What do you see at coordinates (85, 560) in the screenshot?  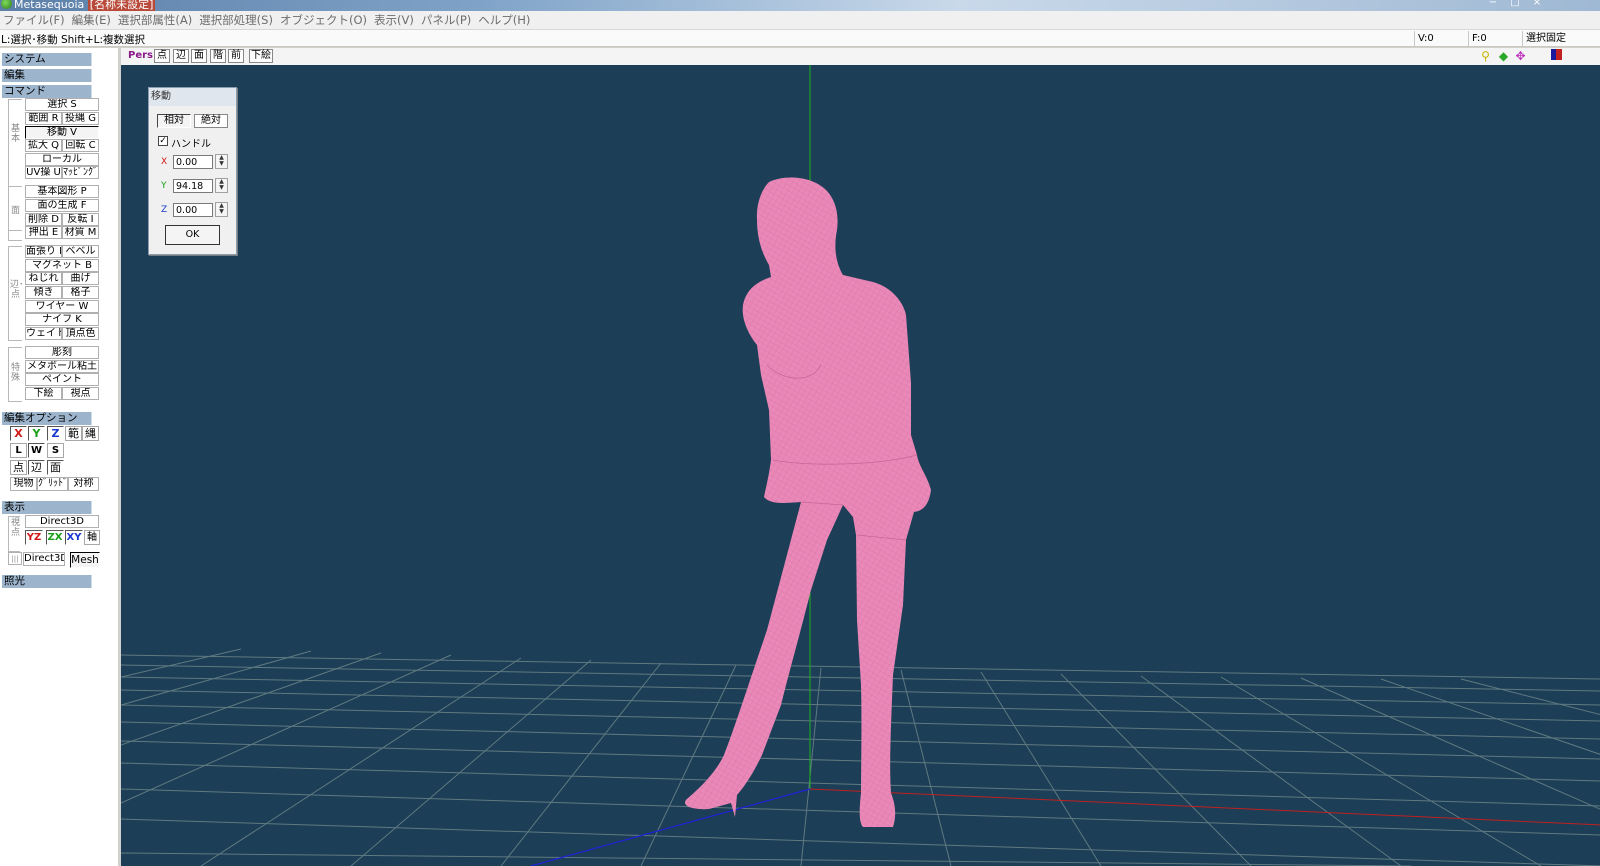 I see `mesh-toggle: Mesh` at bounding box center [85, 560].